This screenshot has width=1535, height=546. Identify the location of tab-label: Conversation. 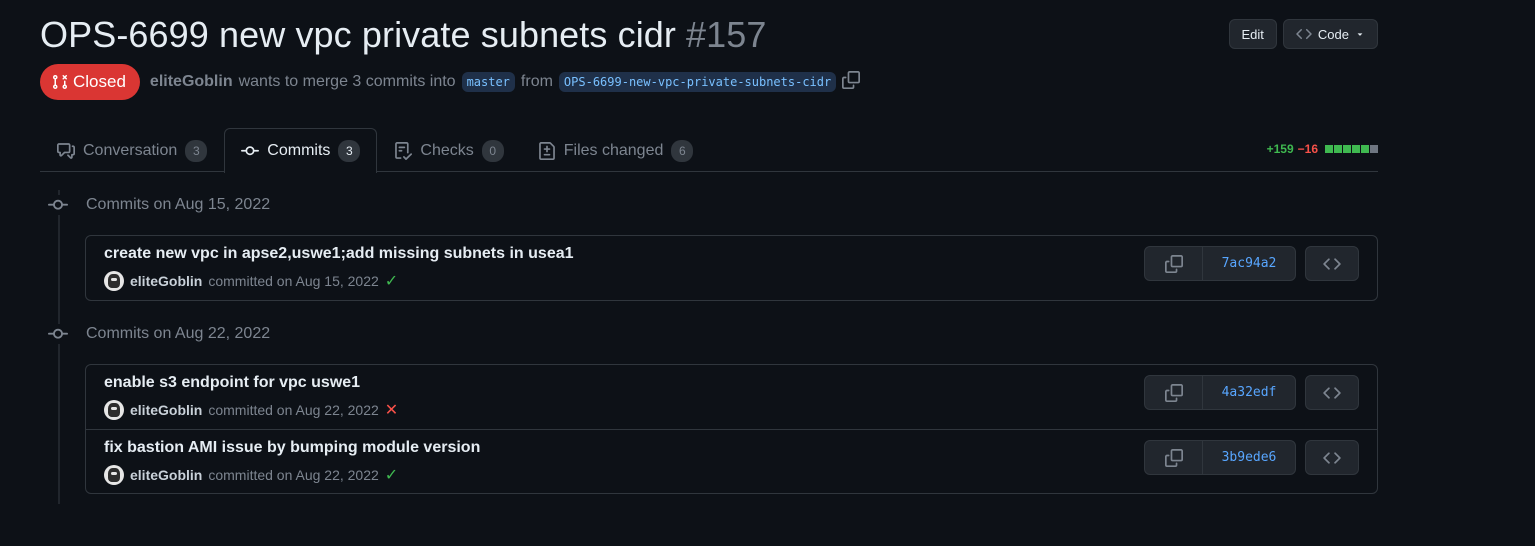
(130, 150).